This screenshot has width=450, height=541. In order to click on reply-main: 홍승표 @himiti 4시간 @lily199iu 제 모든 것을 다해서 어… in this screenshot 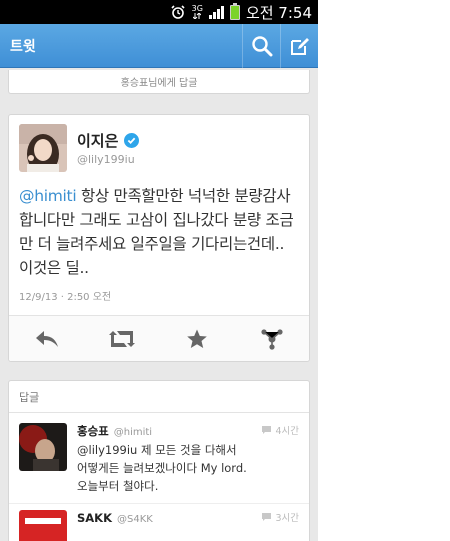, I will do `click(188, 459)`.